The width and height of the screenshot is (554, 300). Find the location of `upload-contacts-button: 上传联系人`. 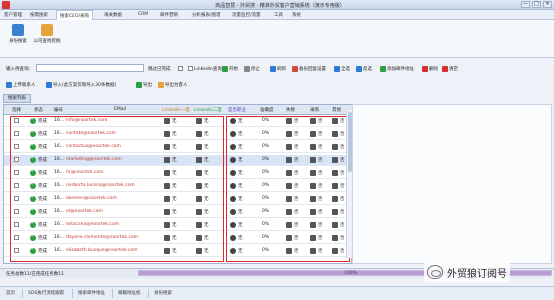

upload-contacts-button: 上传联系人 is located at coordinates (21, 84).